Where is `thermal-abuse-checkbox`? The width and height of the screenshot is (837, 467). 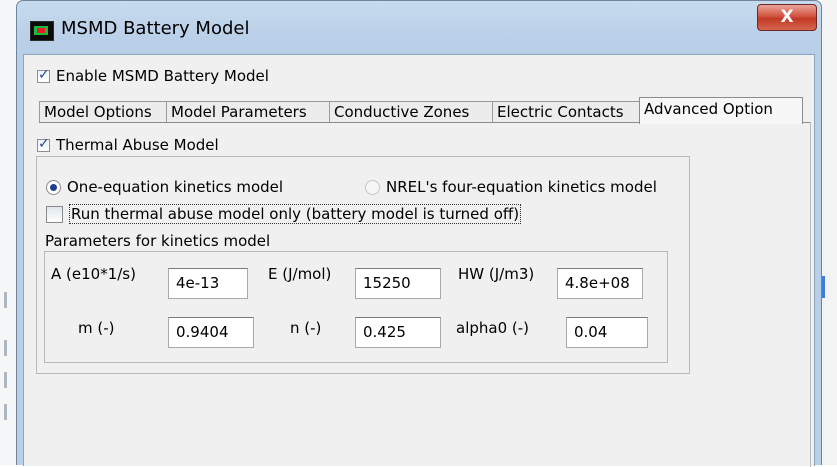
thermal-abuse-checkbox is located at coordinates (43, 144).